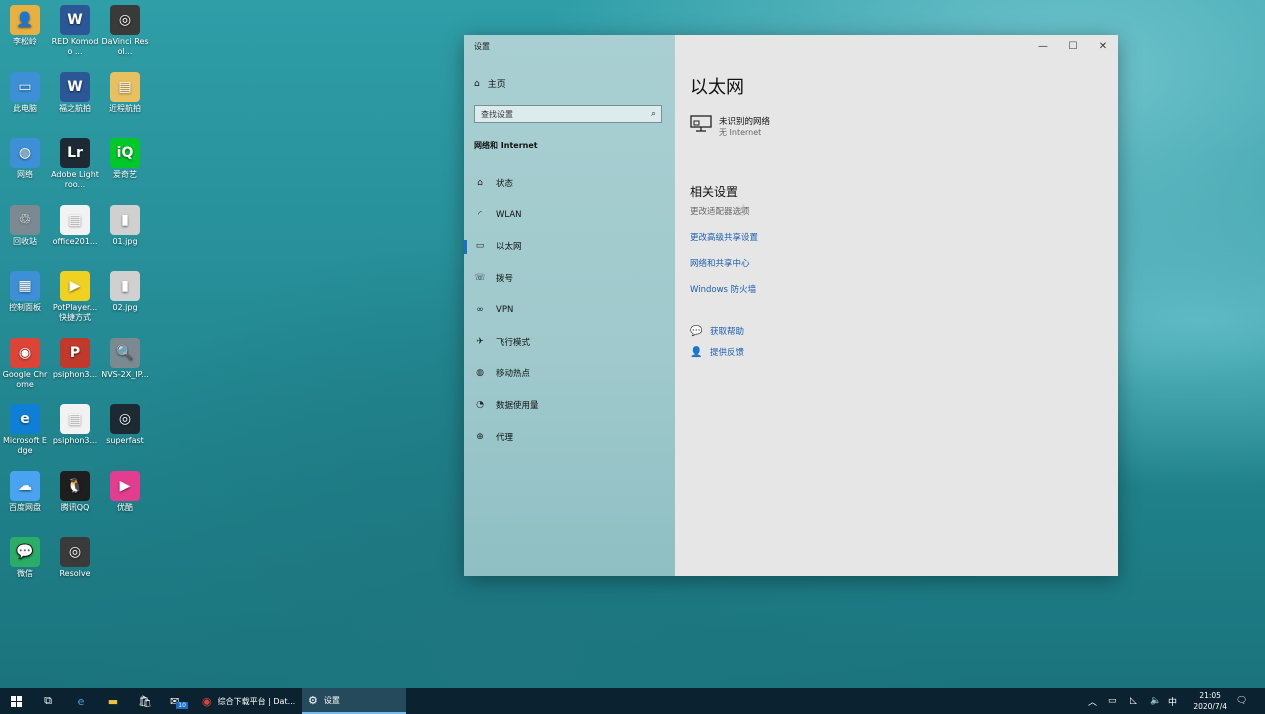 The image size is (1265, 714). What do you see at coordinates (502, 373) in the screenshot?
I see `sidebar-item: ◍ 移动热点` at bounding box center [502, 373].